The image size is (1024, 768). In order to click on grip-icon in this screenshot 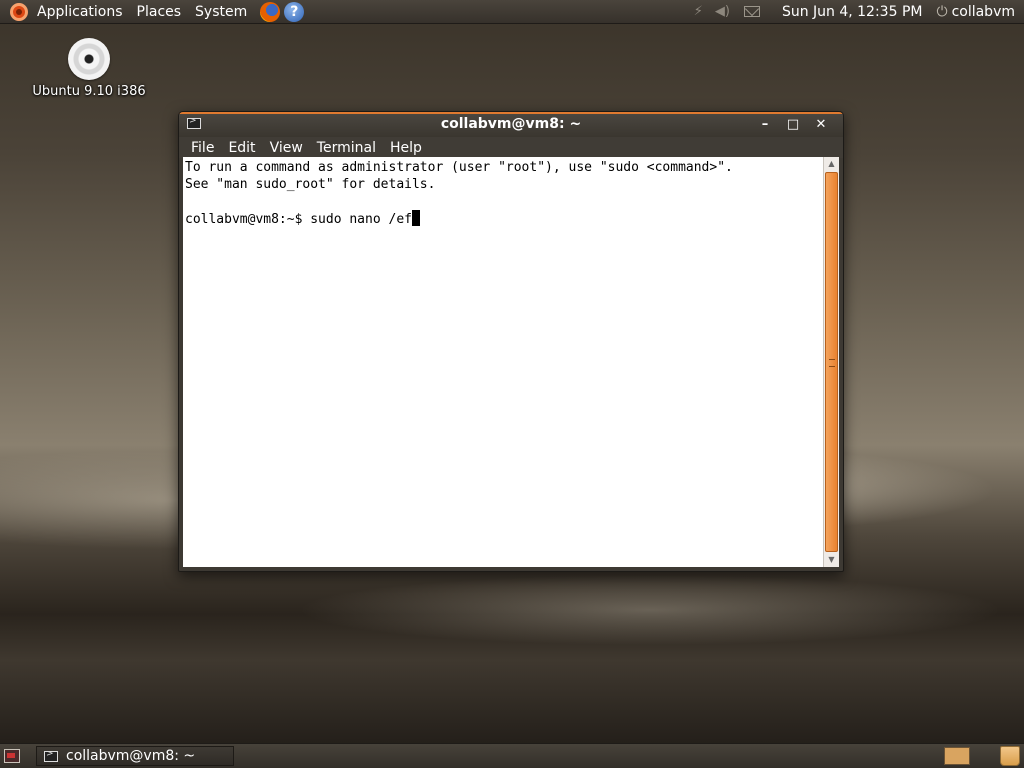, I will do `click(832, 363)`.